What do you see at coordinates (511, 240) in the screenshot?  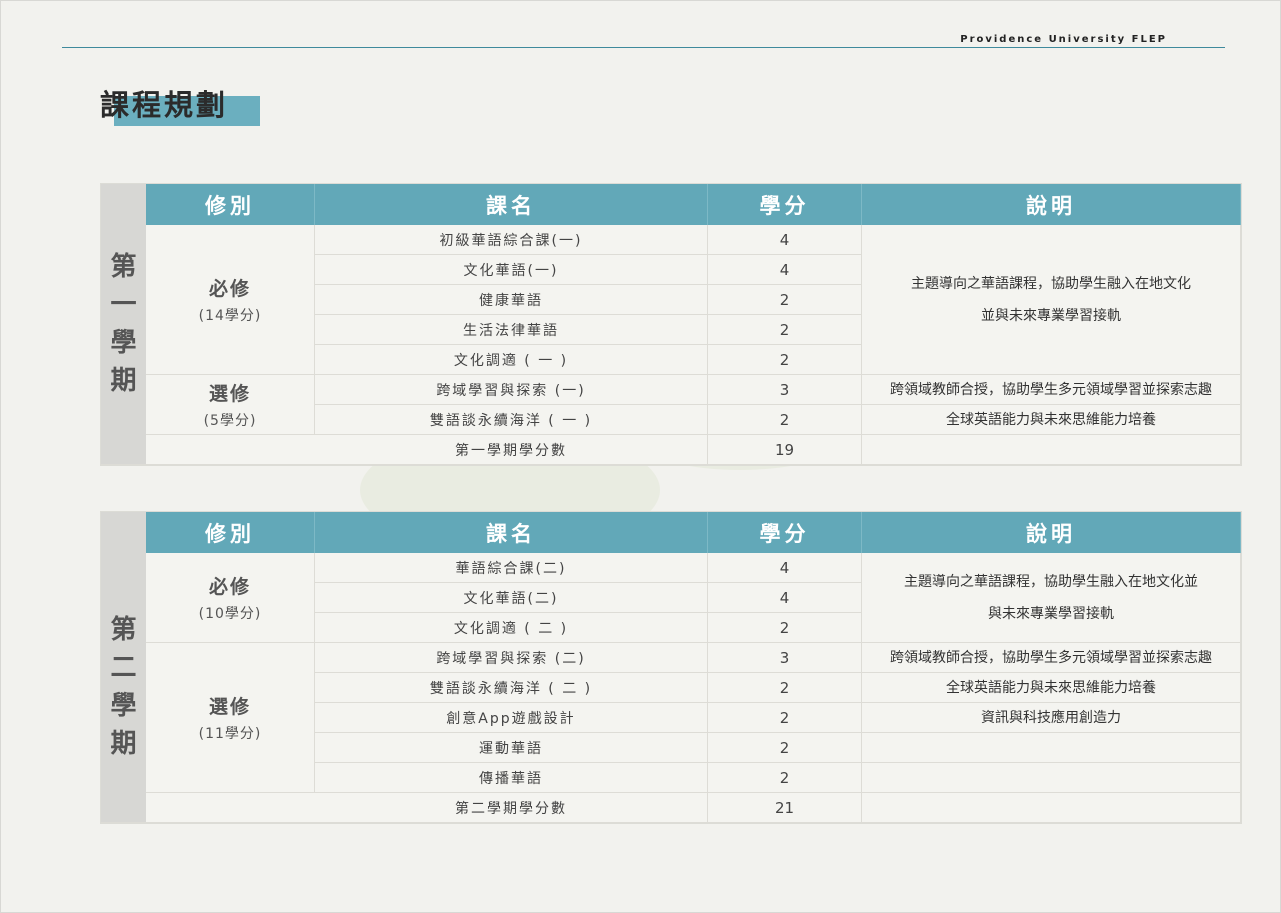 I see `course-name: 初級華語綜合課(一)` at bounding box center [511, 240].